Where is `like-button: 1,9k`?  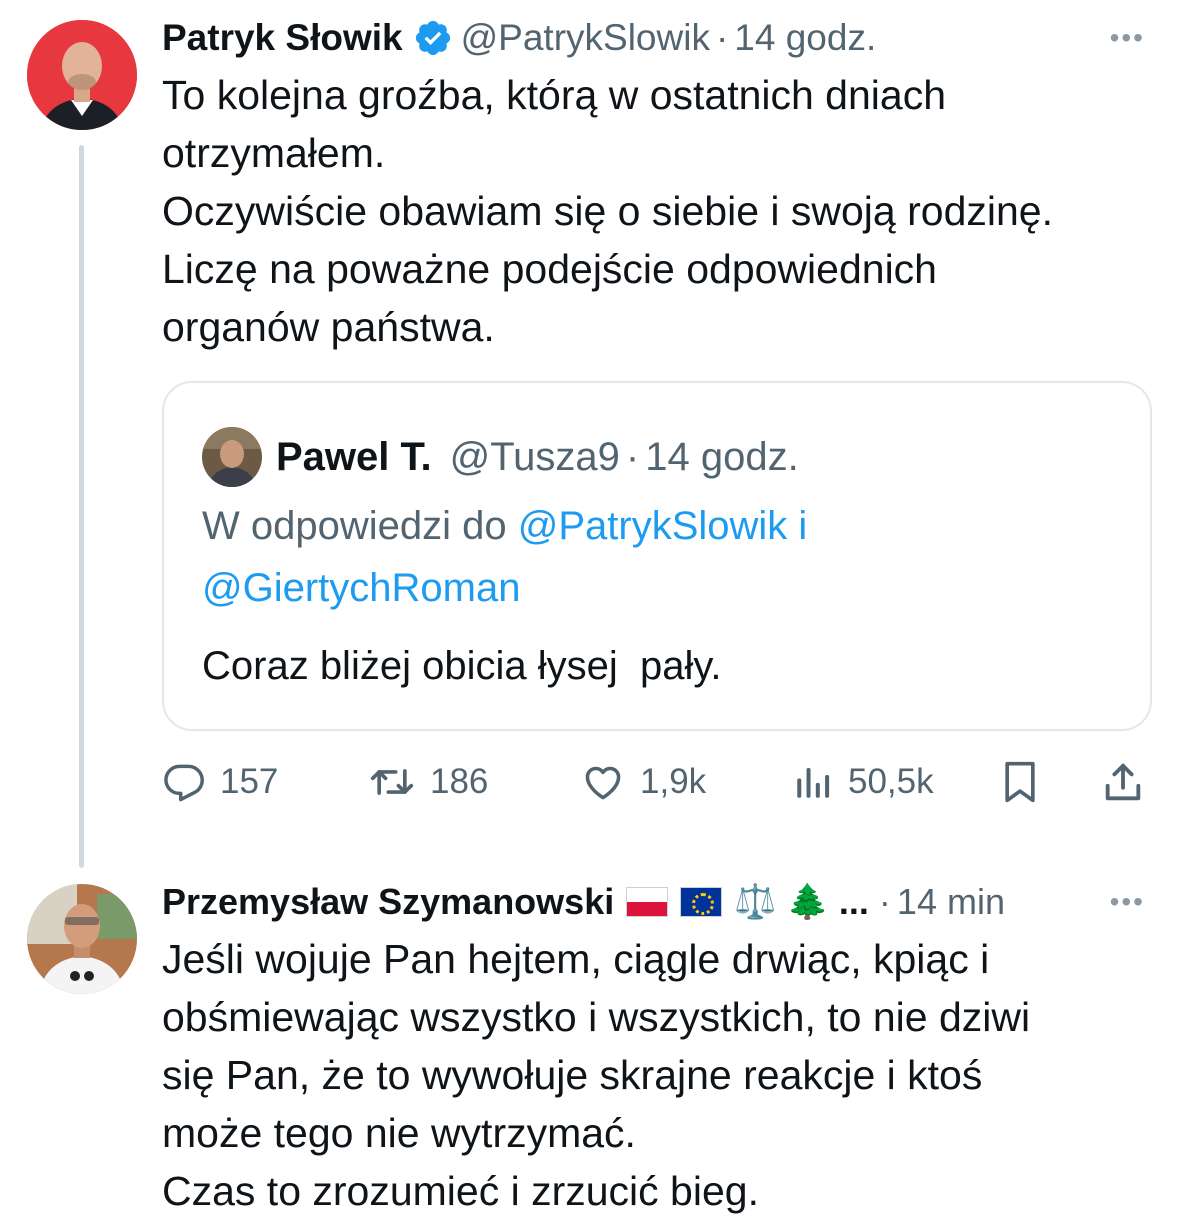
like-button: 1,9k is located at coordinates (643, 782).